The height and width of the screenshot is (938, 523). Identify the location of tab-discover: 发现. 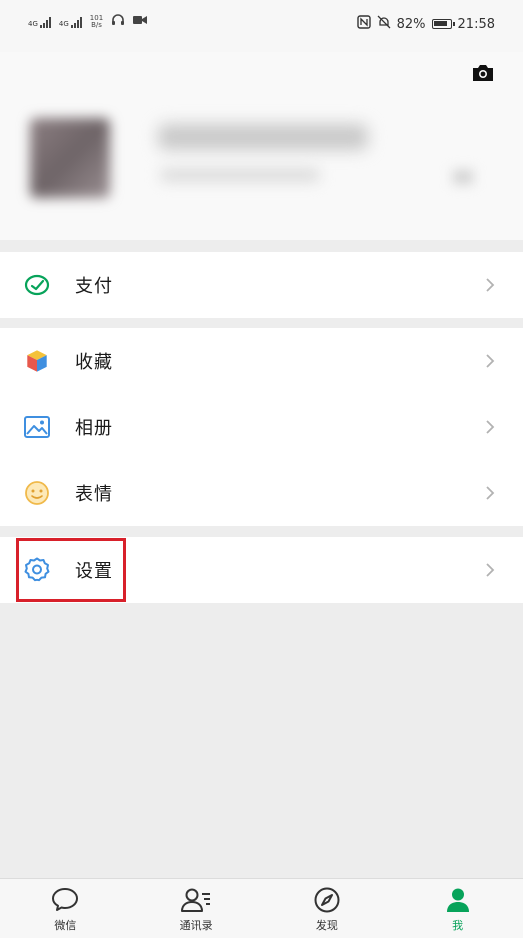
(327, 908).